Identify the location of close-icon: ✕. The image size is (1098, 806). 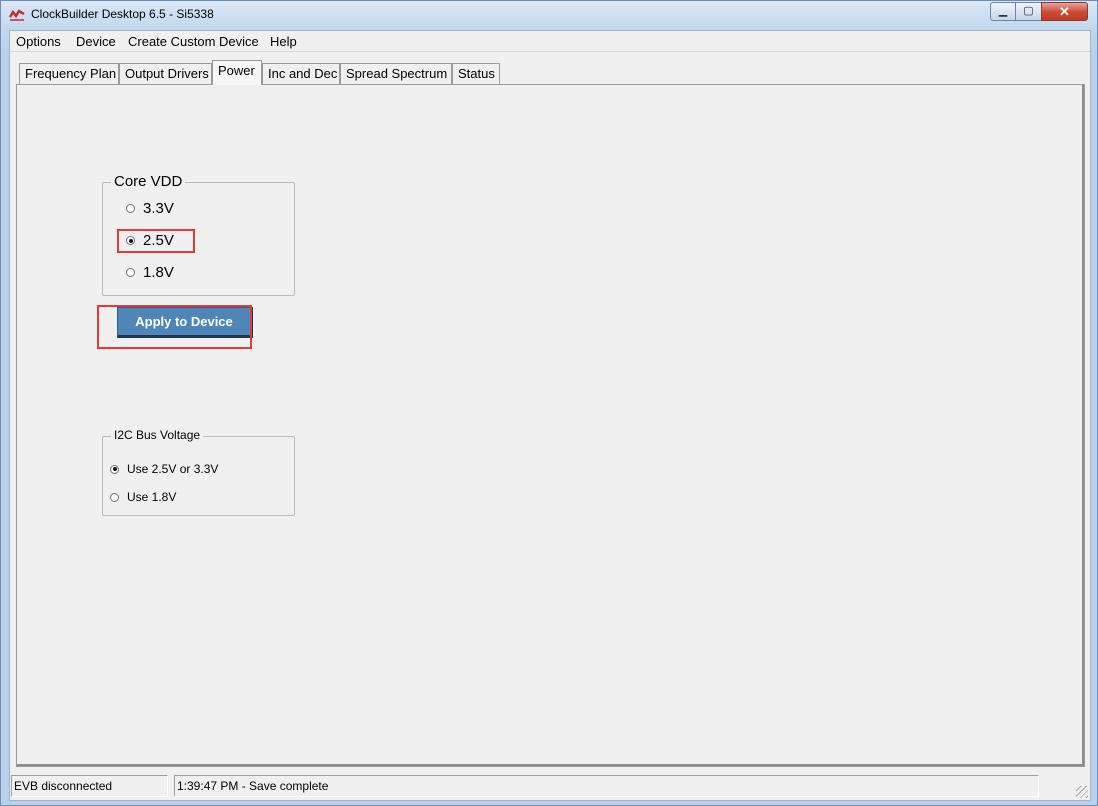
(1064, 11).